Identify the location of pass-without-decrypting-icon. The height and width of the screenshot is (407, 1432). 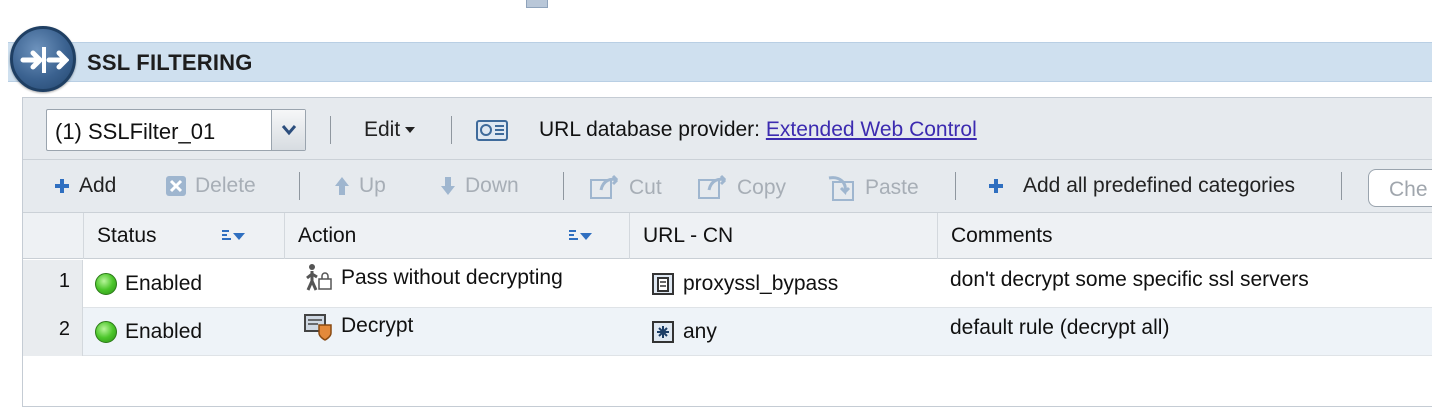
(319, 277).